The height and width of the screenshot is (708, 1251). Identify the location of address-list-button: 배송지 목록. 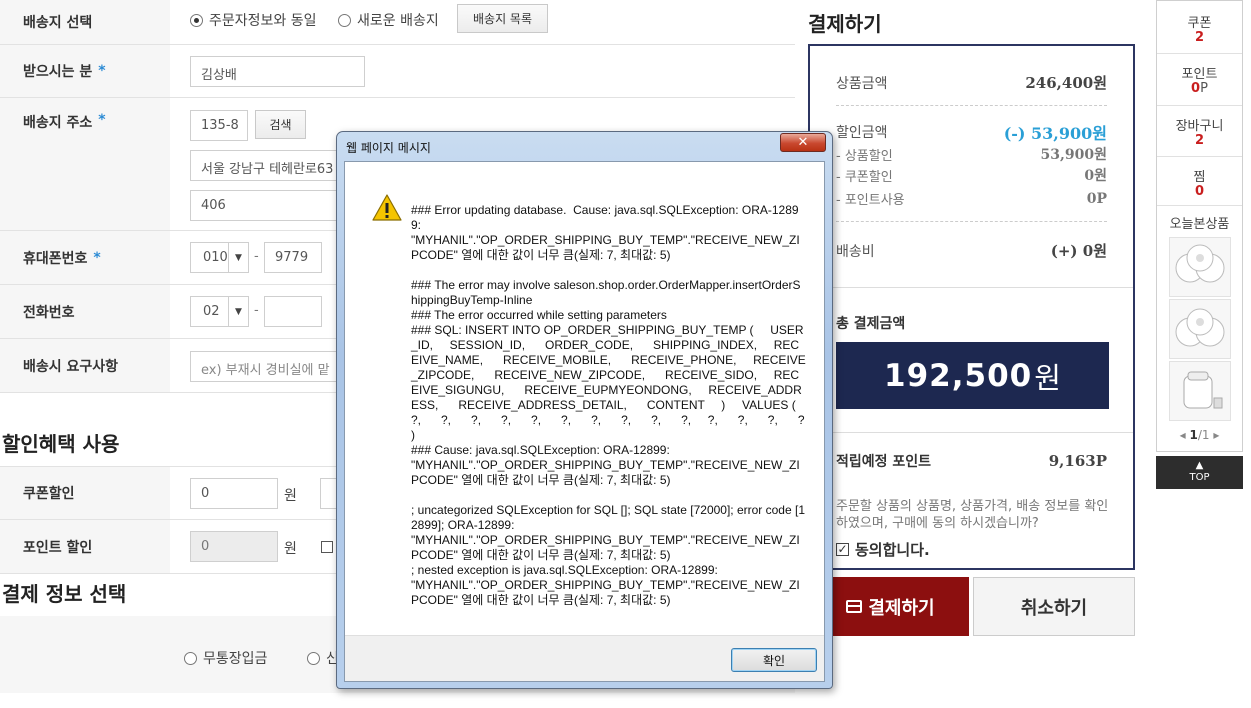
(502, 18).